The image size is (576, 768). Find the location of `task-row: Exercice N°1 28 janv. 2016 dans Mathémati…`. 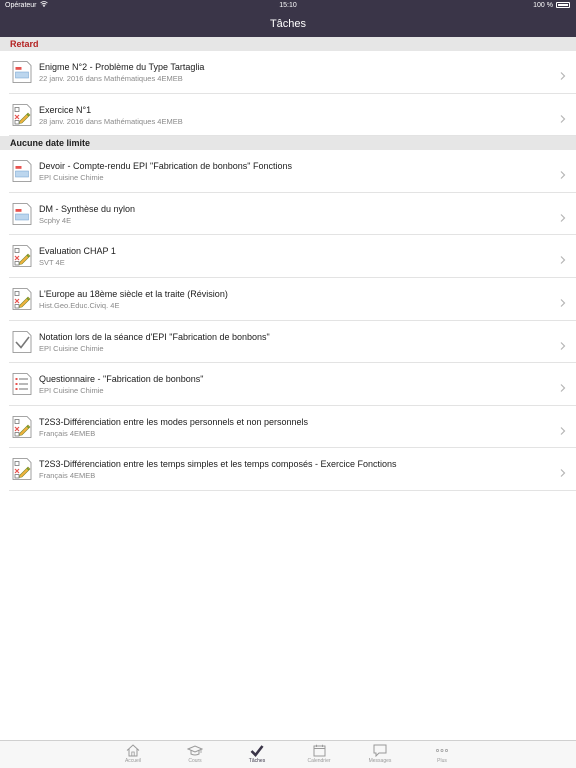

task-row: Exercice N°1 28 janv. 2016 dans Mathémati… is located at coordinates (292, 115).